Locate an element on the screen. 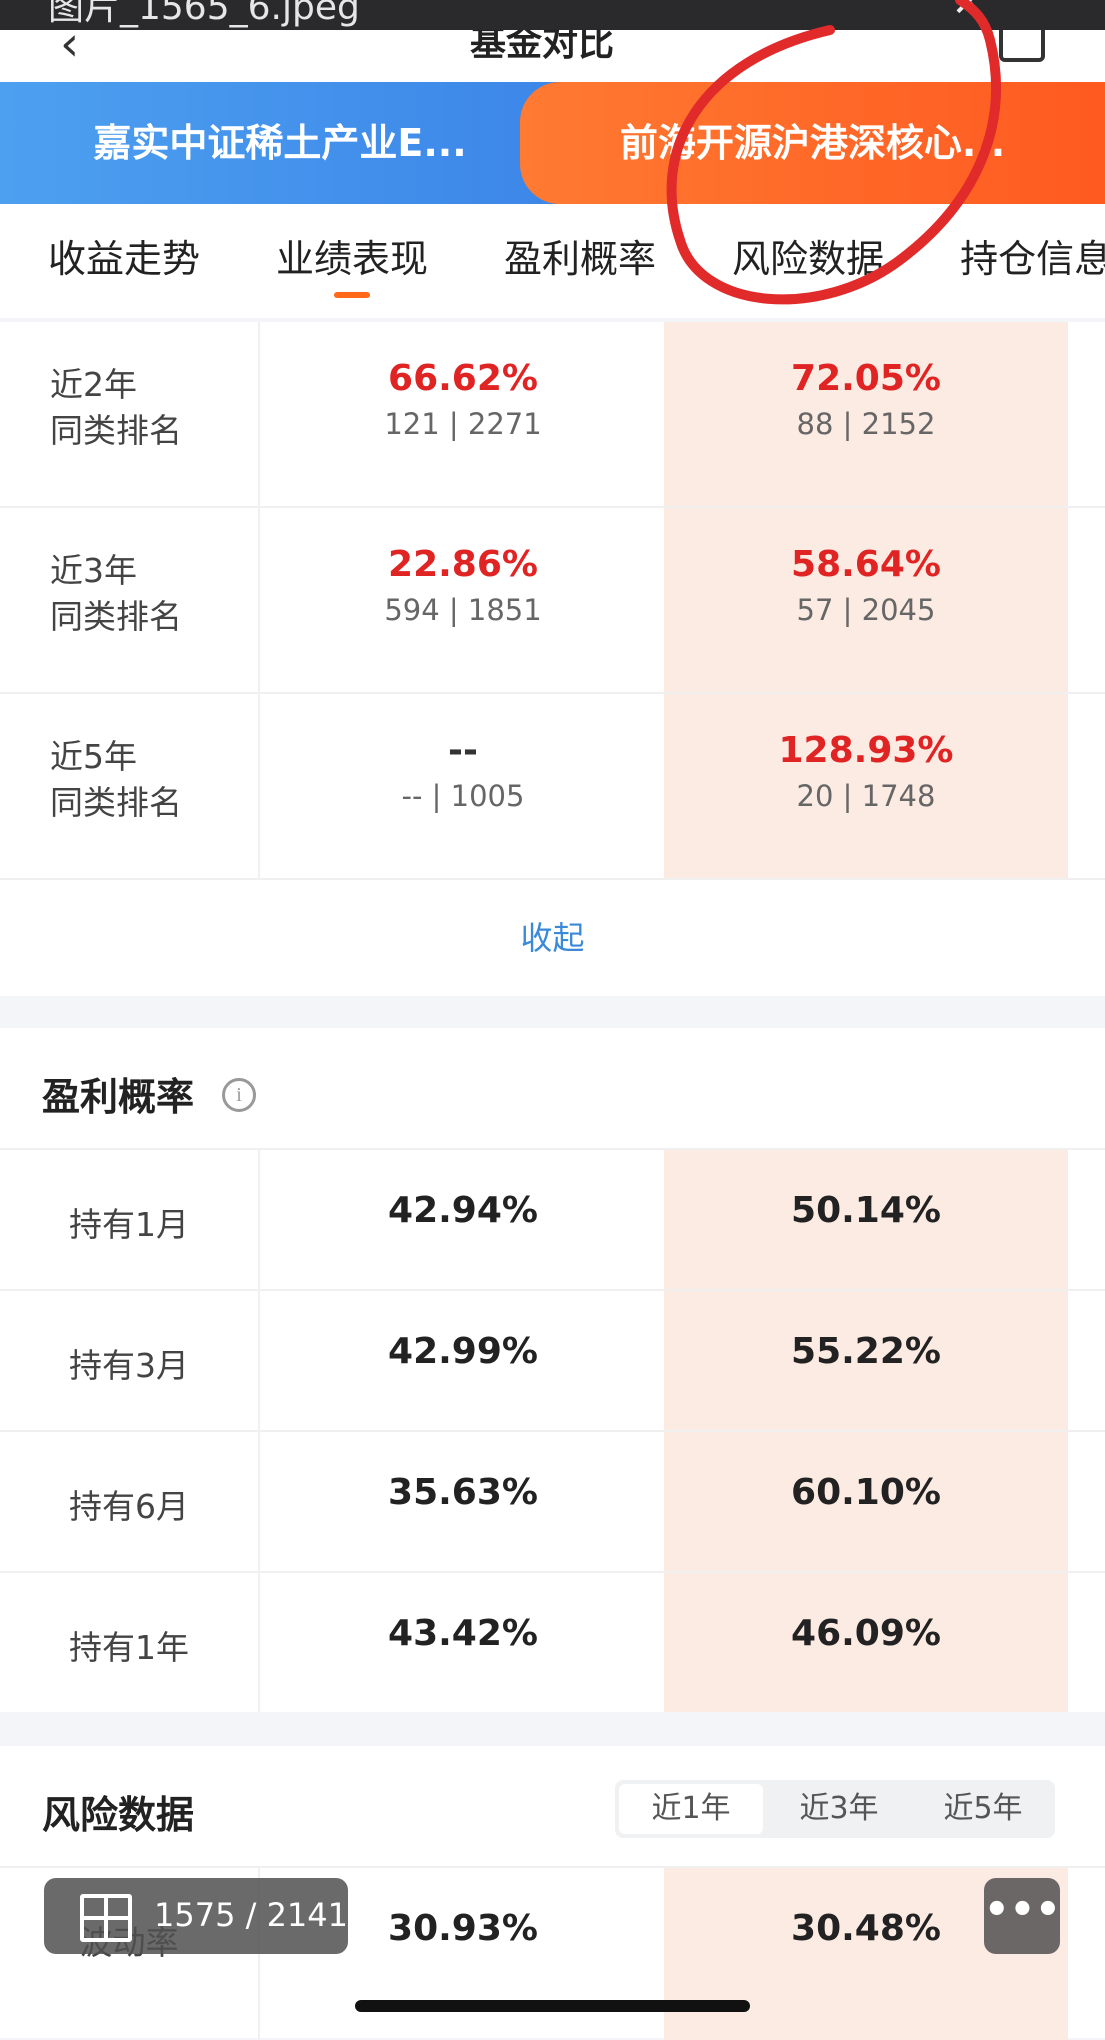 This screenshot has width=1105, height=2040. table-row: 近3年 同类排名 22.86% 594 | 1851 58.64% 57 | 2045 is located at coordinates (552, 601).